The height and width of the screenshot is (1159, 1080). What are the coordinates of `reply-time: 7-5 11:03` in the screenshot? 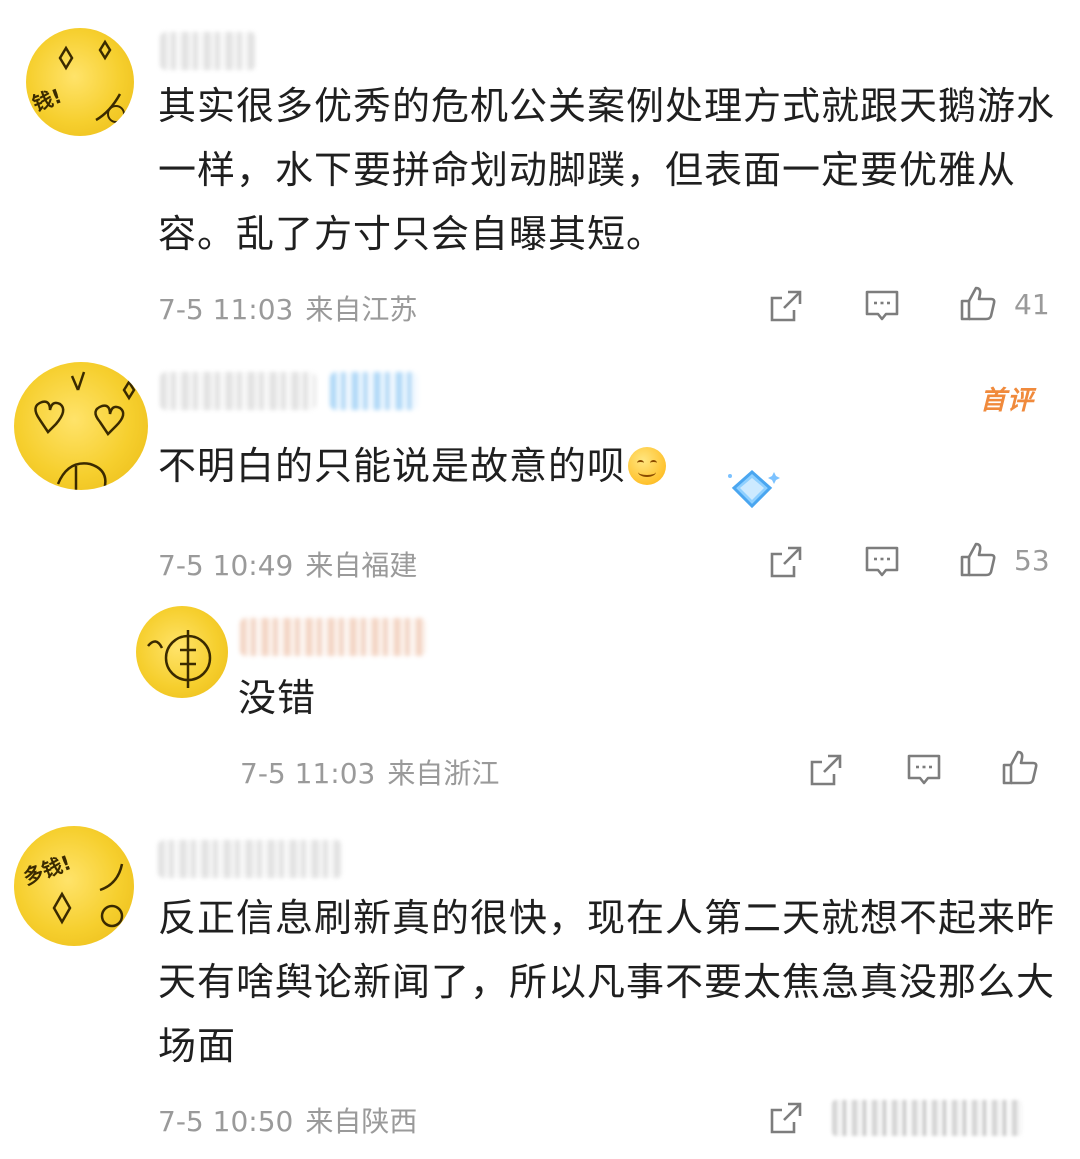 It's located at (308, 773).